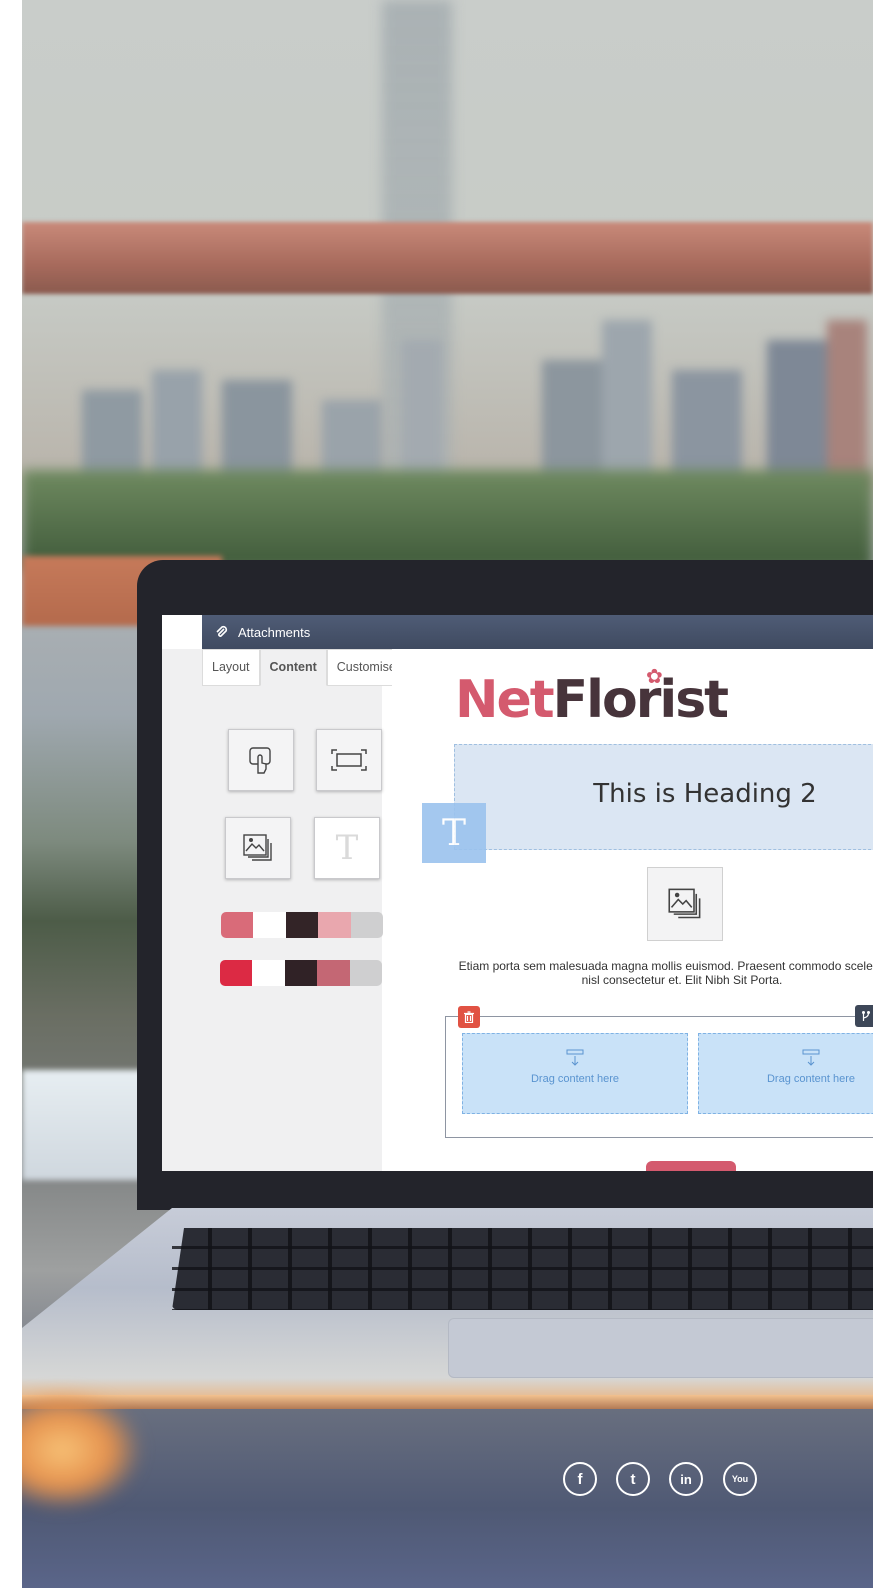  I want to click on window-title: Attachments, so click(274, 632).